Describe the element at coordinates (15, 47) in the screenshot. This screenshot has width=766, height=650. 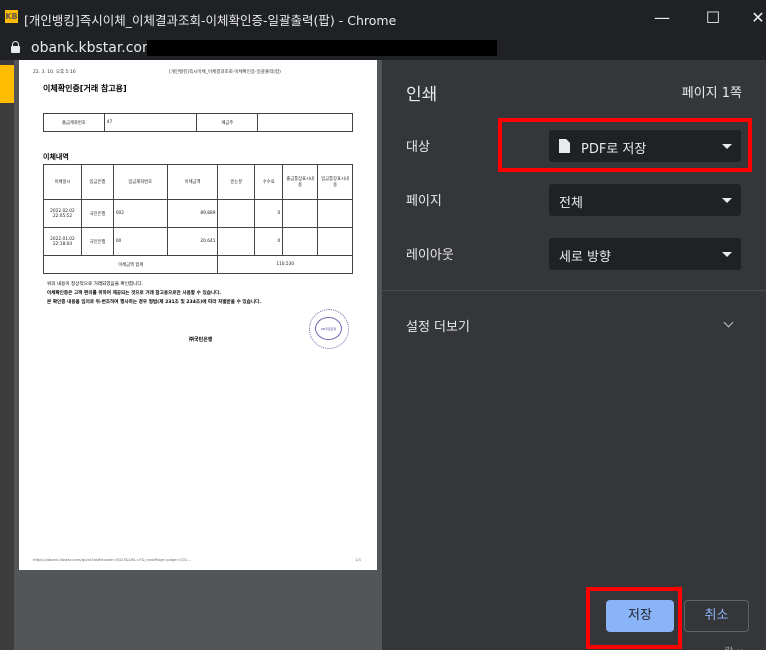
I see `lock-icon` at that location.